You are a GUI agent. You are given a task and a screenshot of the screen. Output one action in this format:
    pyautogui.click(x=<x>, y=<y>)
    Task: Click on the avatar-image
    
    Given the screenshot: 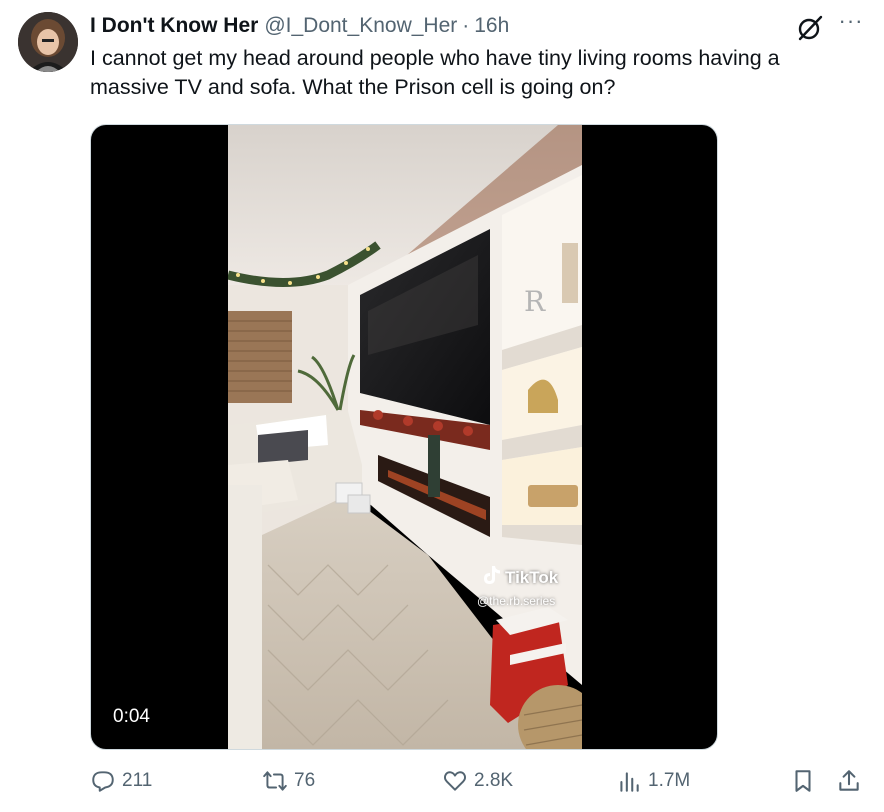 What is the action you would take?
    pyautogui.click(x=48, y=42)
    